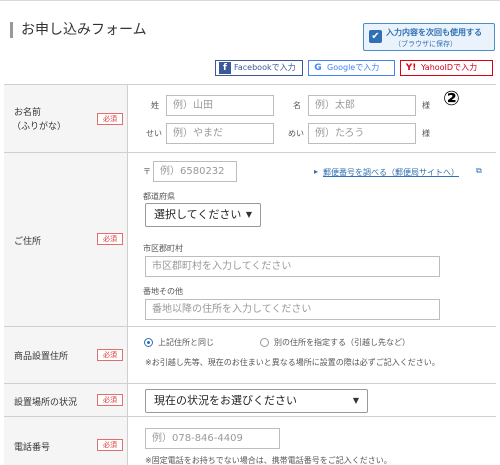 This screenshot has height=465, width=500. I want to click on zip-lookup-link: 郵便番号を調べる（郵便局サイトへ）, so click(391, 172).